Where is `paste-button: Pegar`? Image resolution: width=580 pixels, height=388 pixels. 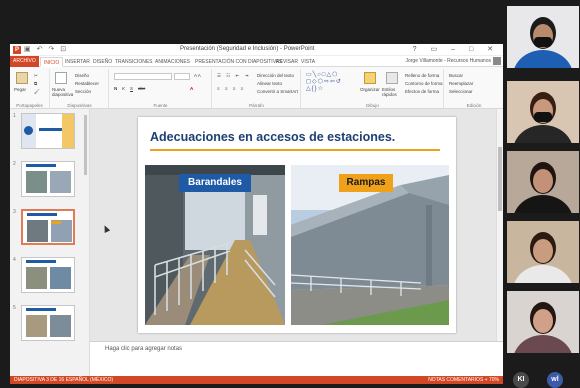 paste-button: Pegar is located at coordinates (20, 89).